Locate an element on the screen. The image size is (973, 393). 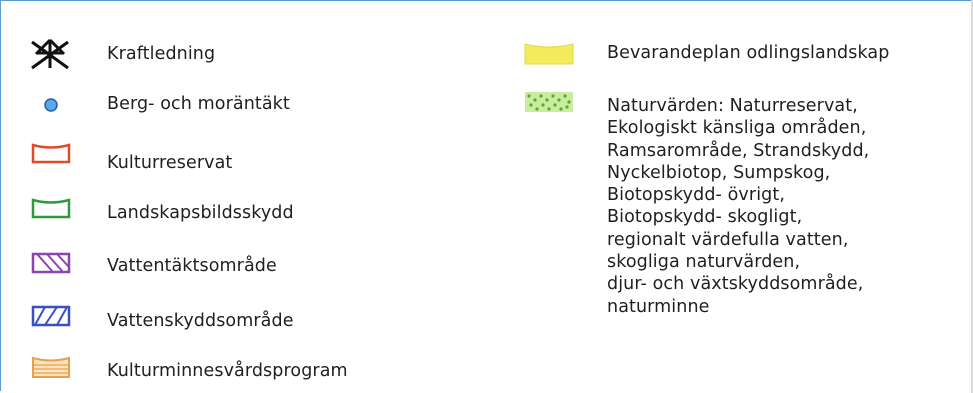
red-outline-icon is located at coordinates (51, 153).